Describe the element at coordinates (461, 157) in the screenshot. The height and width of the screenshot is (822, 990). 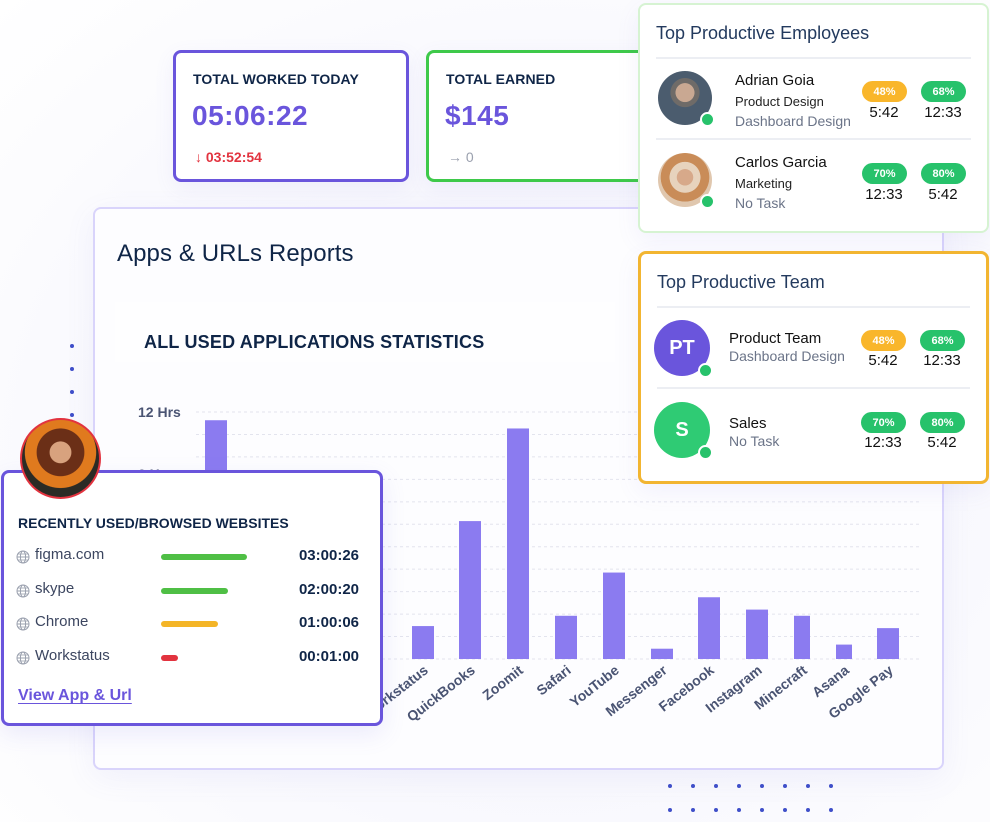
I see `total-earned-delta: → 0` at that location.